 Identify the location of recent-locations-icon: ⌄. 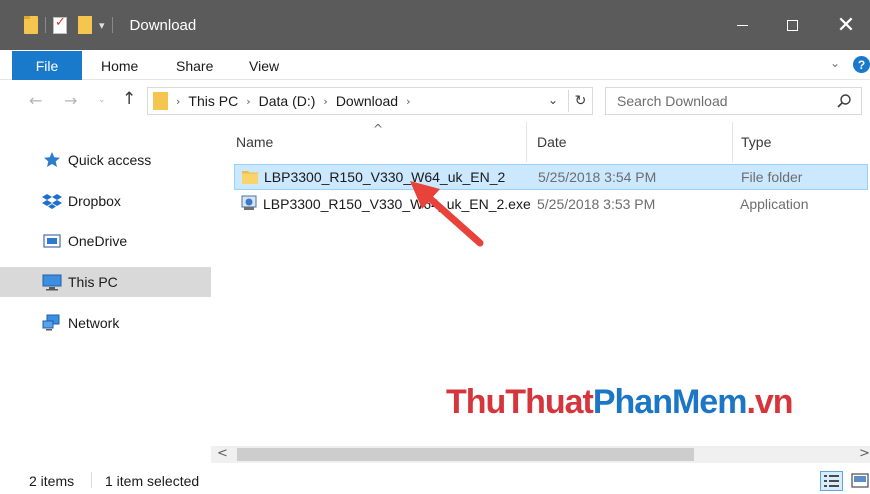
(102, 100).